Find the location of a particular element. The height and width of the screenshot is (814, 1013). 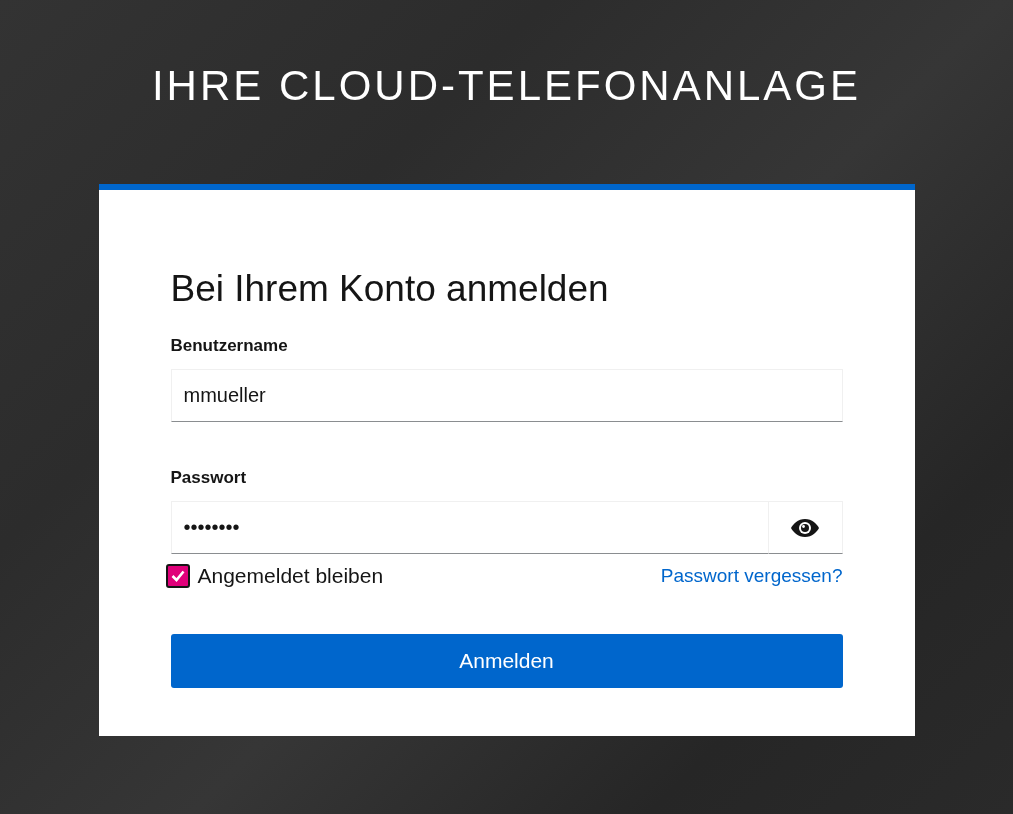

username-label: Benutzername is located at coordinates (229, 346).